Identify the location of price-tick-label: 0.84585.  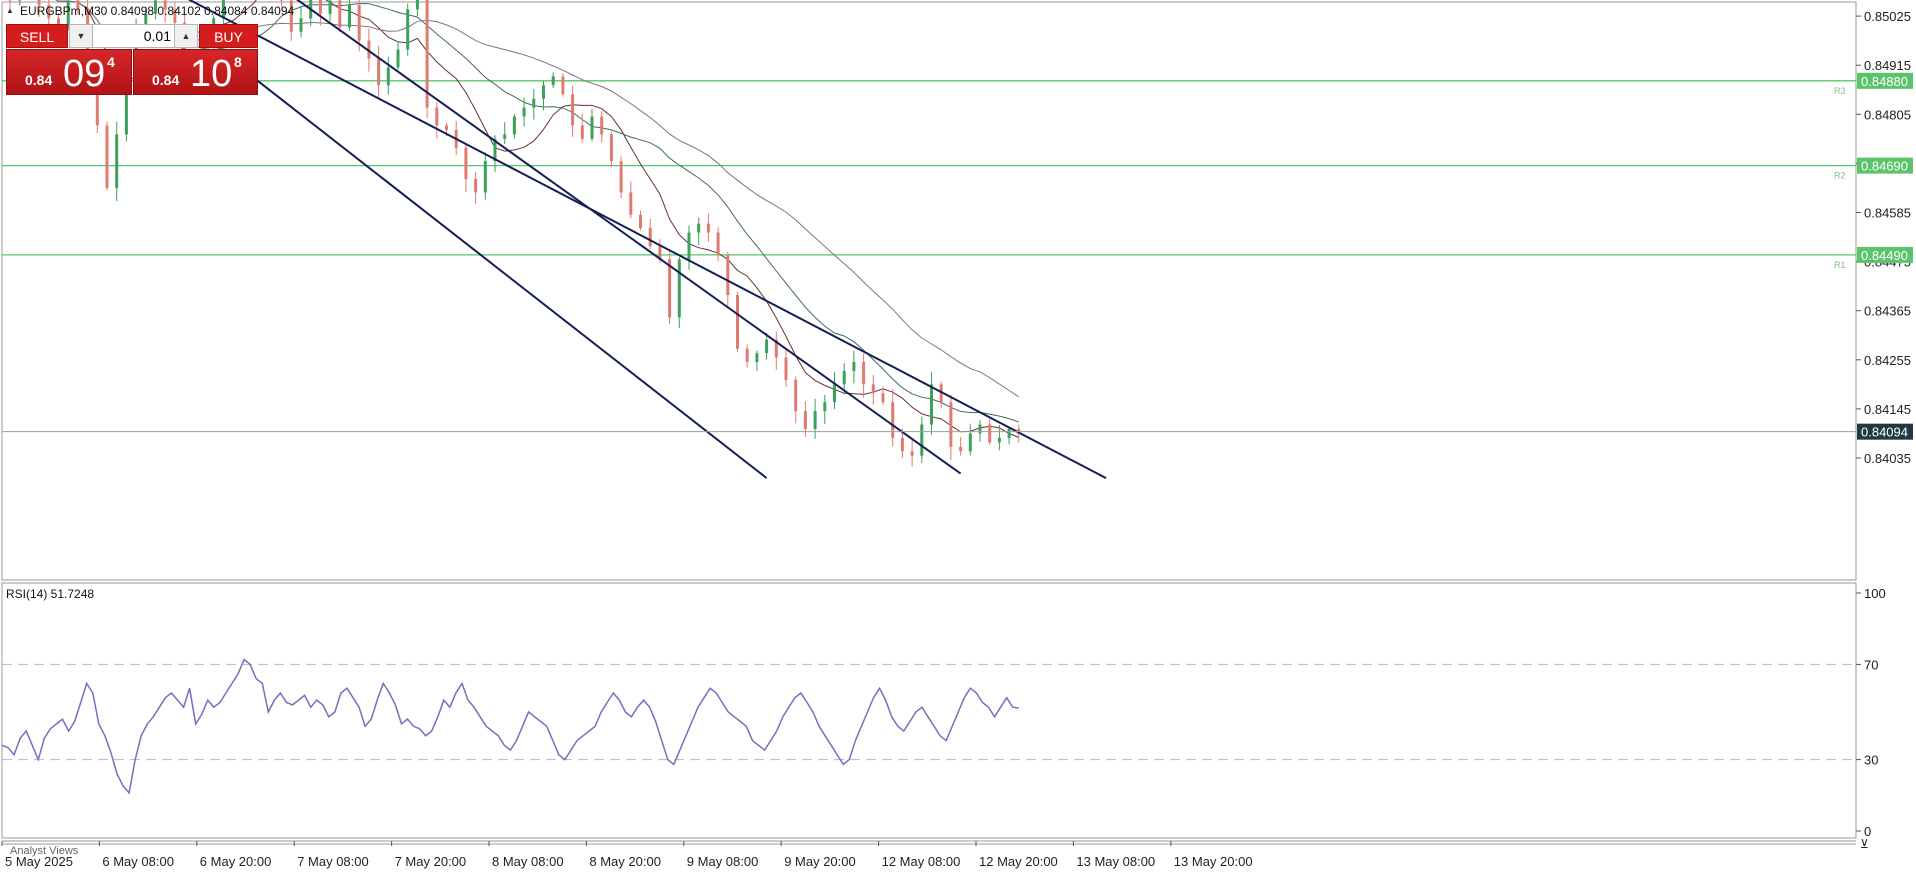
(1887, 213).